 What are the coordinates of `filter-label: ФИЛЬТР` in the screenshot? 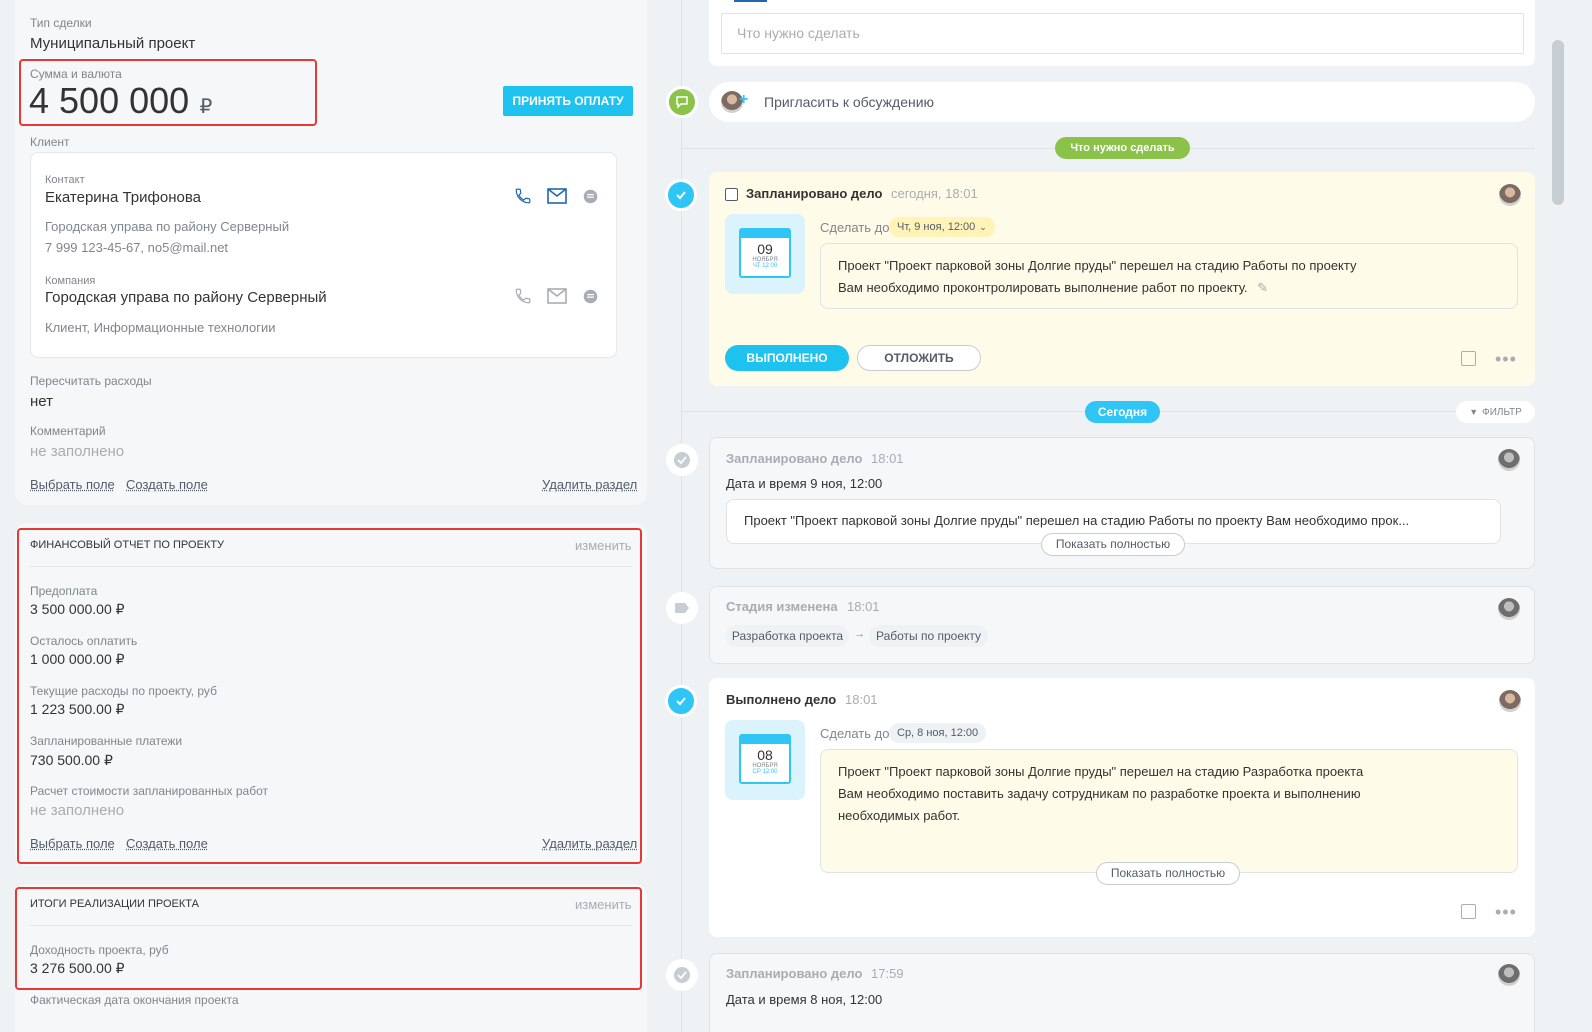 It's located at (1502, 412).